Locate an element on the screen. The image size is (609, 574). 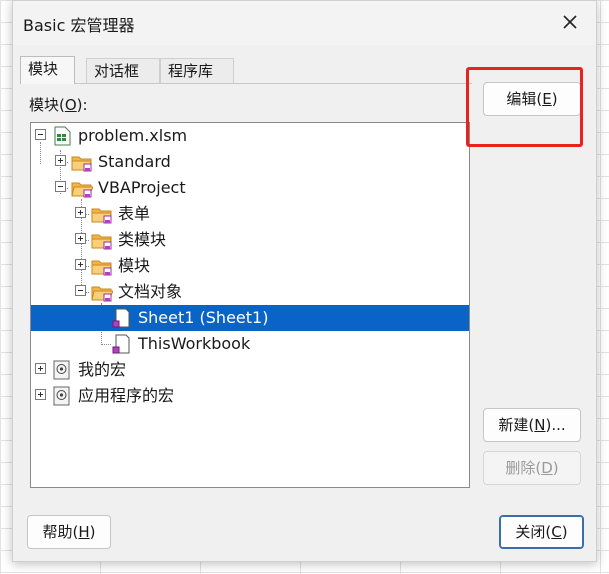
title-bar: Basic 宏管理器 is located at coordinates (304, 23).